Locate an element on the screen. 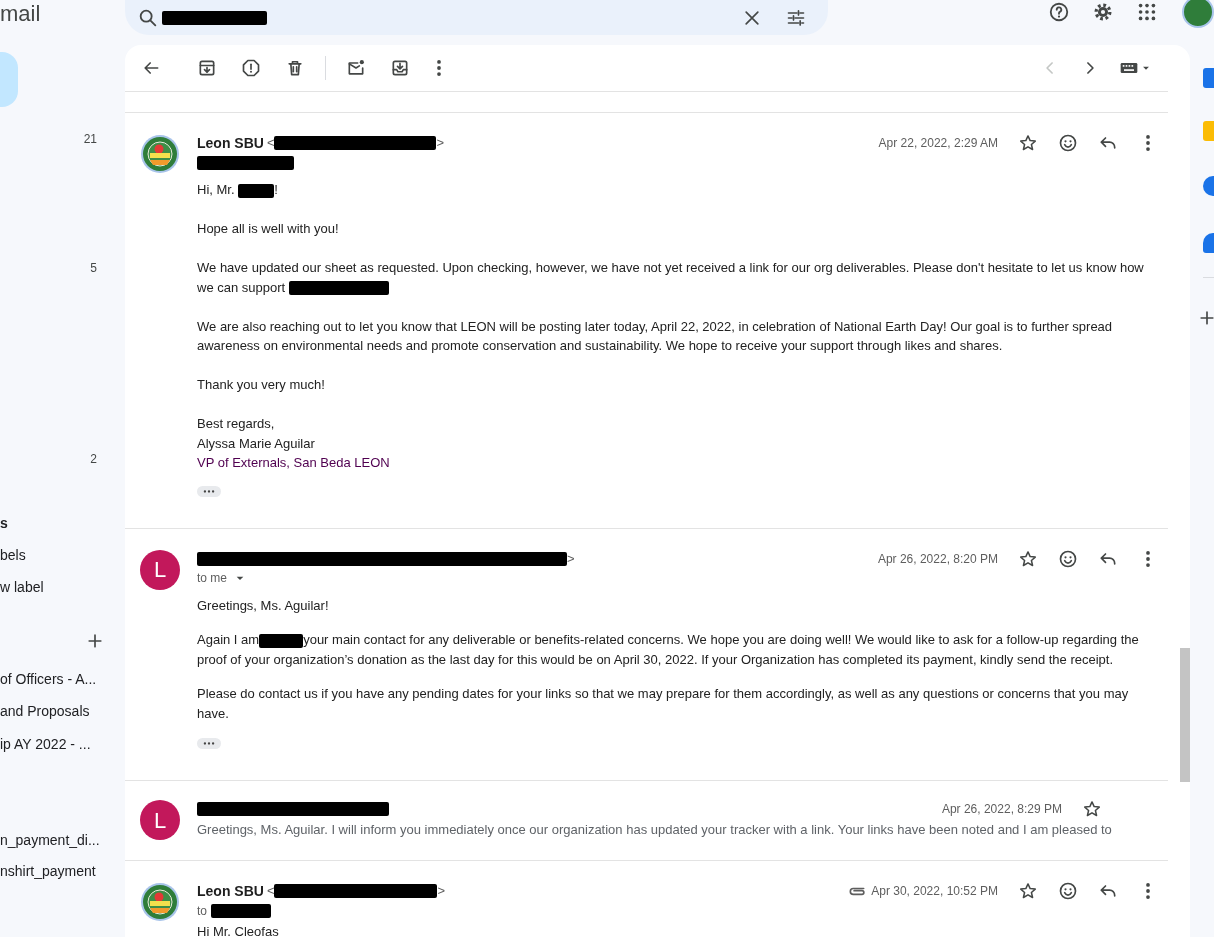 Image resolution: width=1214 pixels, height=937 pixels. recipient-text: to me is located at coordinates (212, 578).